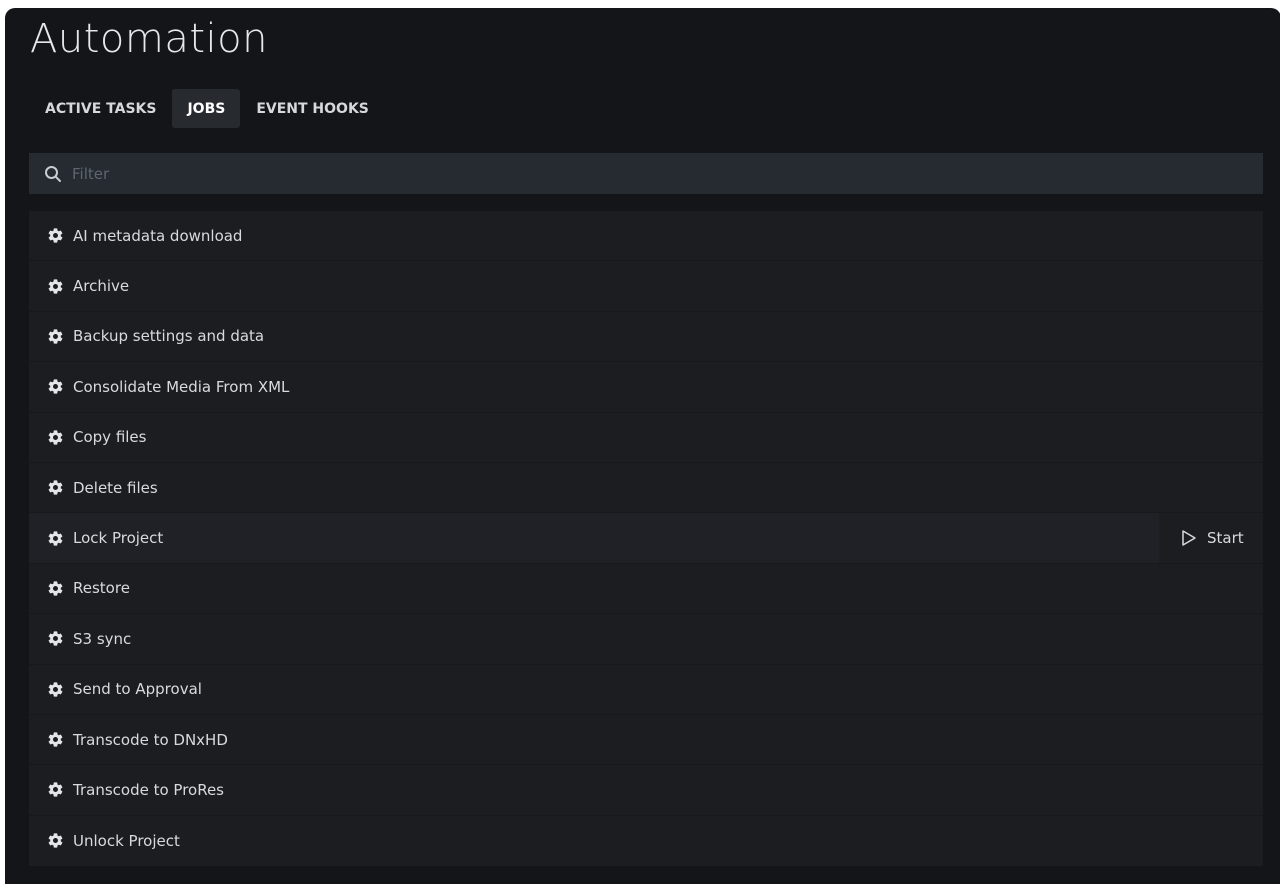  I want to click on filter-input, so click(622, 173).